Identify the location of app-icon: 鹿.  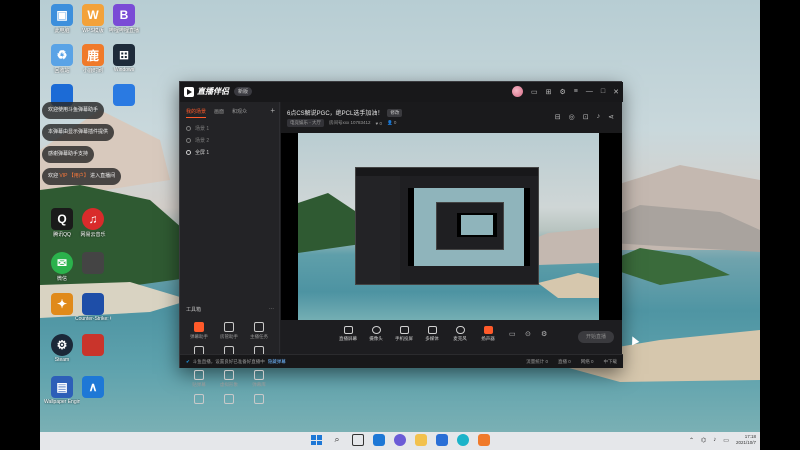
(93, 55).